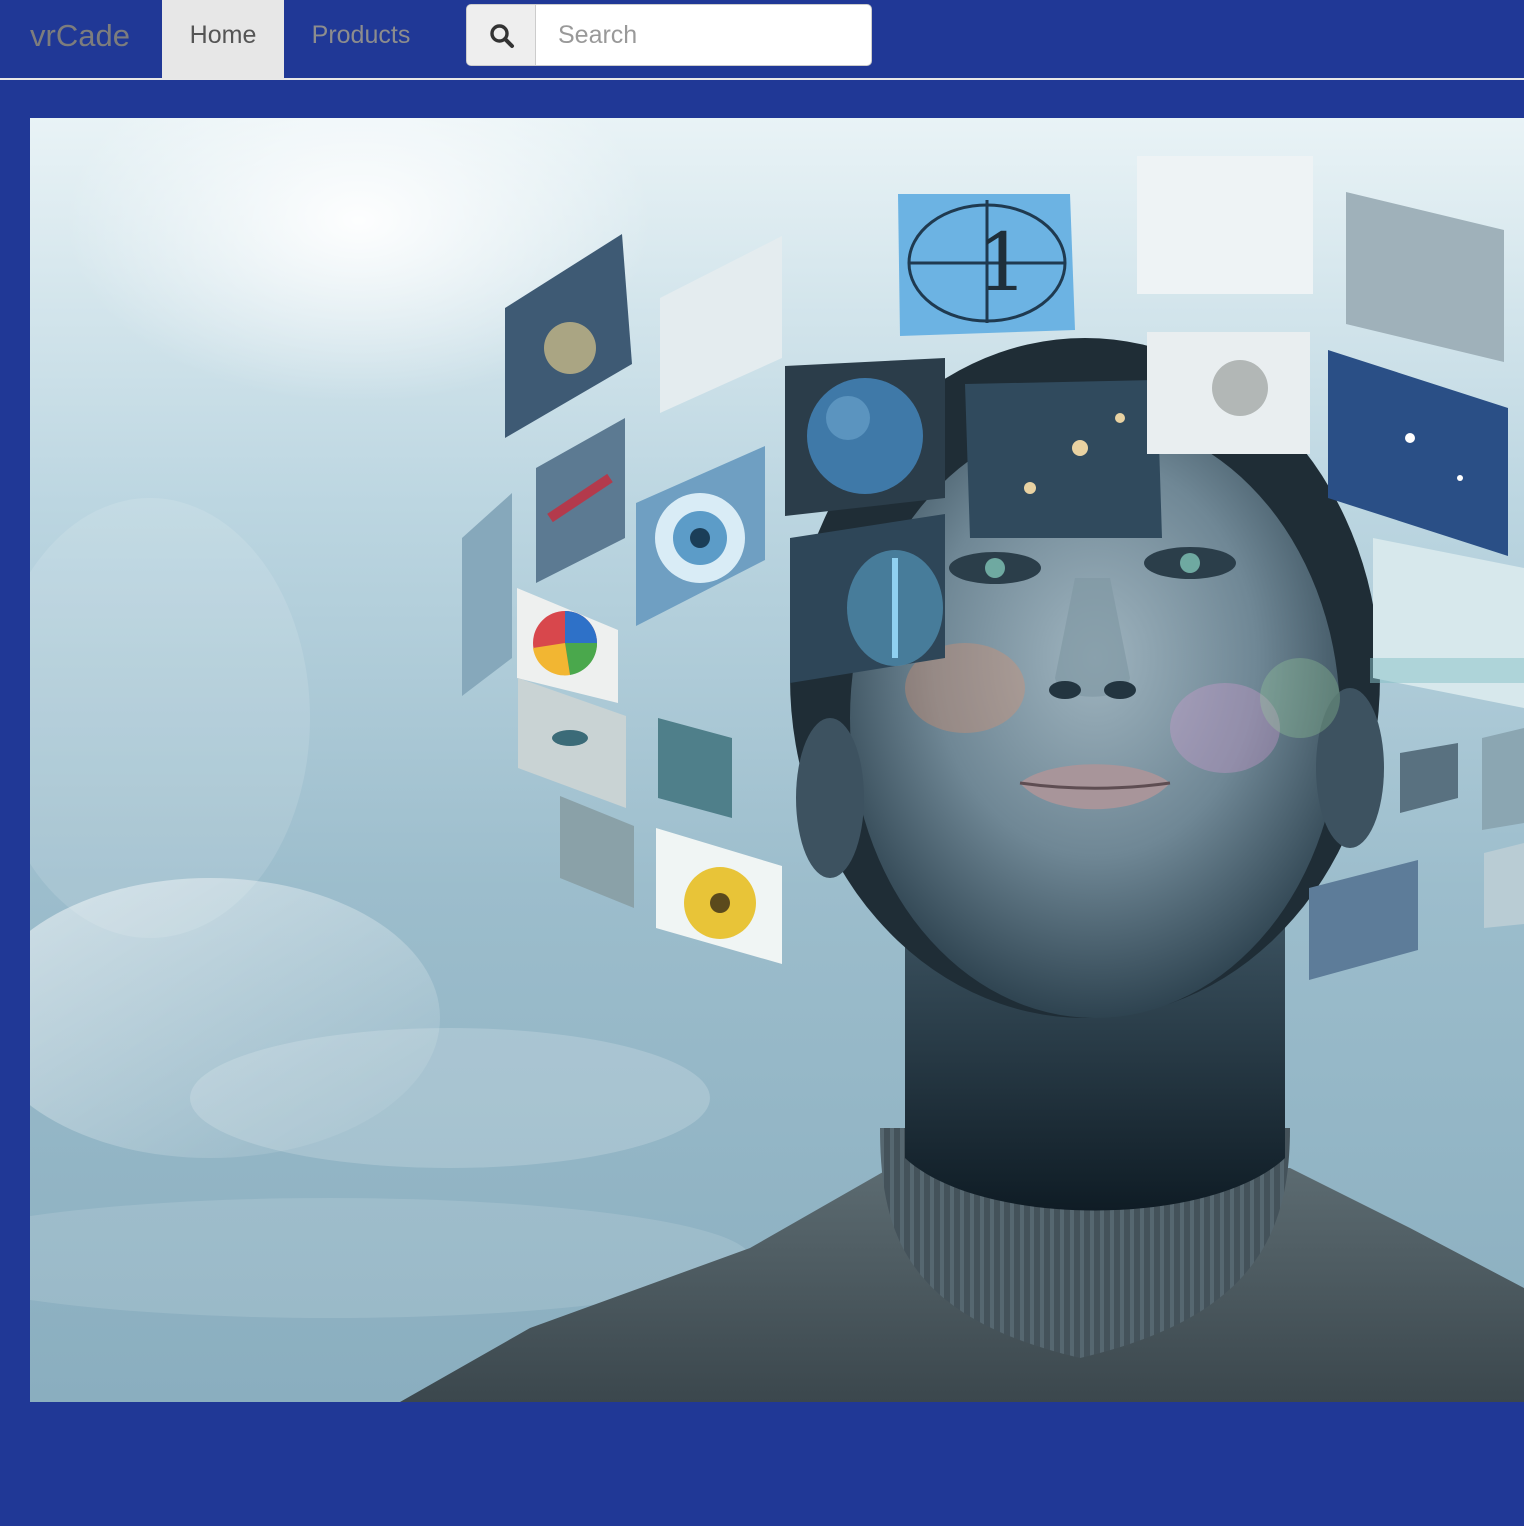 The image size is (1524, 1526). I want to click on search-button, so click(501, 35).